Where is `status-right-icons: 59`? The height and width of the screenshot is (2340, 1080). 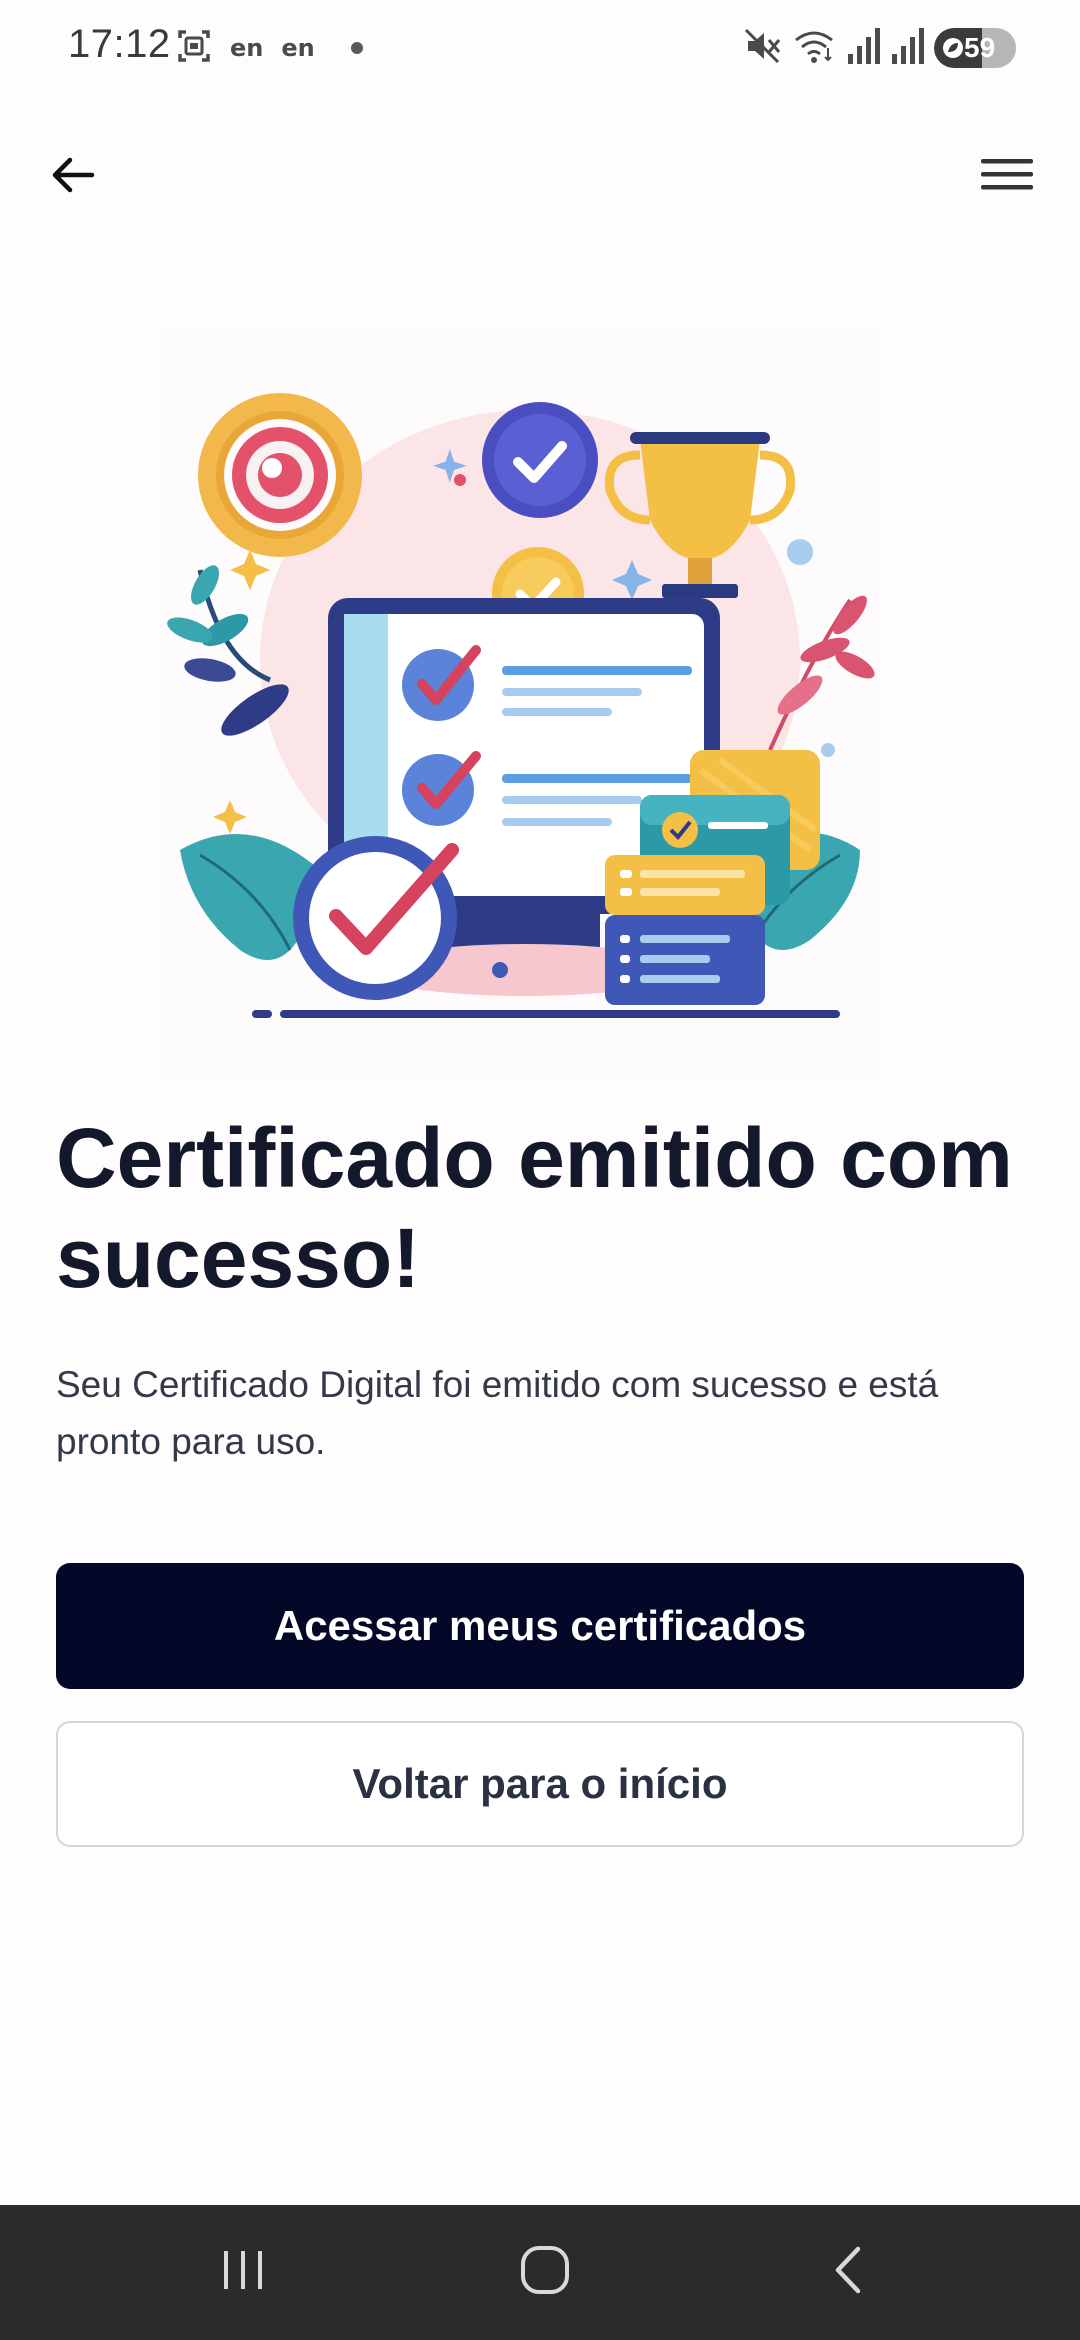
status-right-icons: 59 is located at coordinates (879, 48).